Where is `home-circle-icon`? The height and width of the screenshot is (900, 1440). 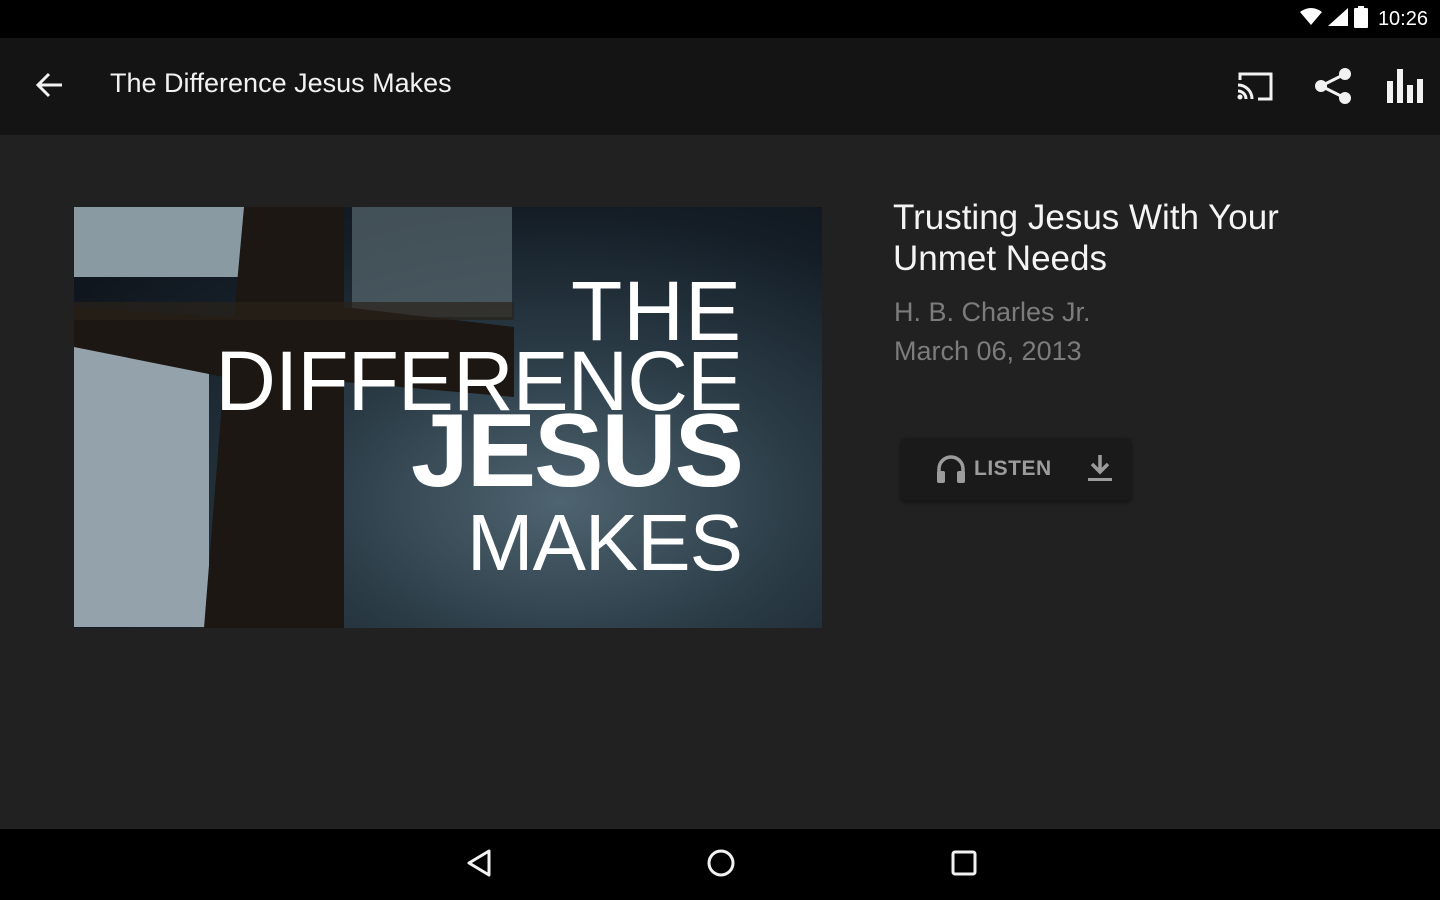 home-circle-icon is located at coordinates (721, 865).